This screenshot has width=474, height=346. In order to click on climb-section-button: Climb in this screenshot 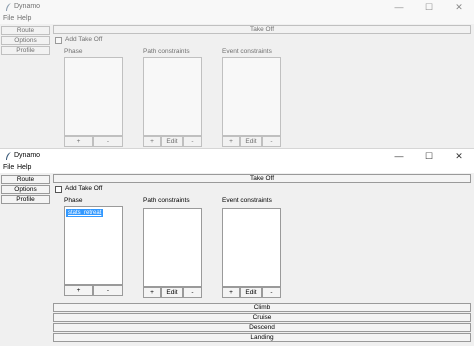, I will do `click(262, 307)`.